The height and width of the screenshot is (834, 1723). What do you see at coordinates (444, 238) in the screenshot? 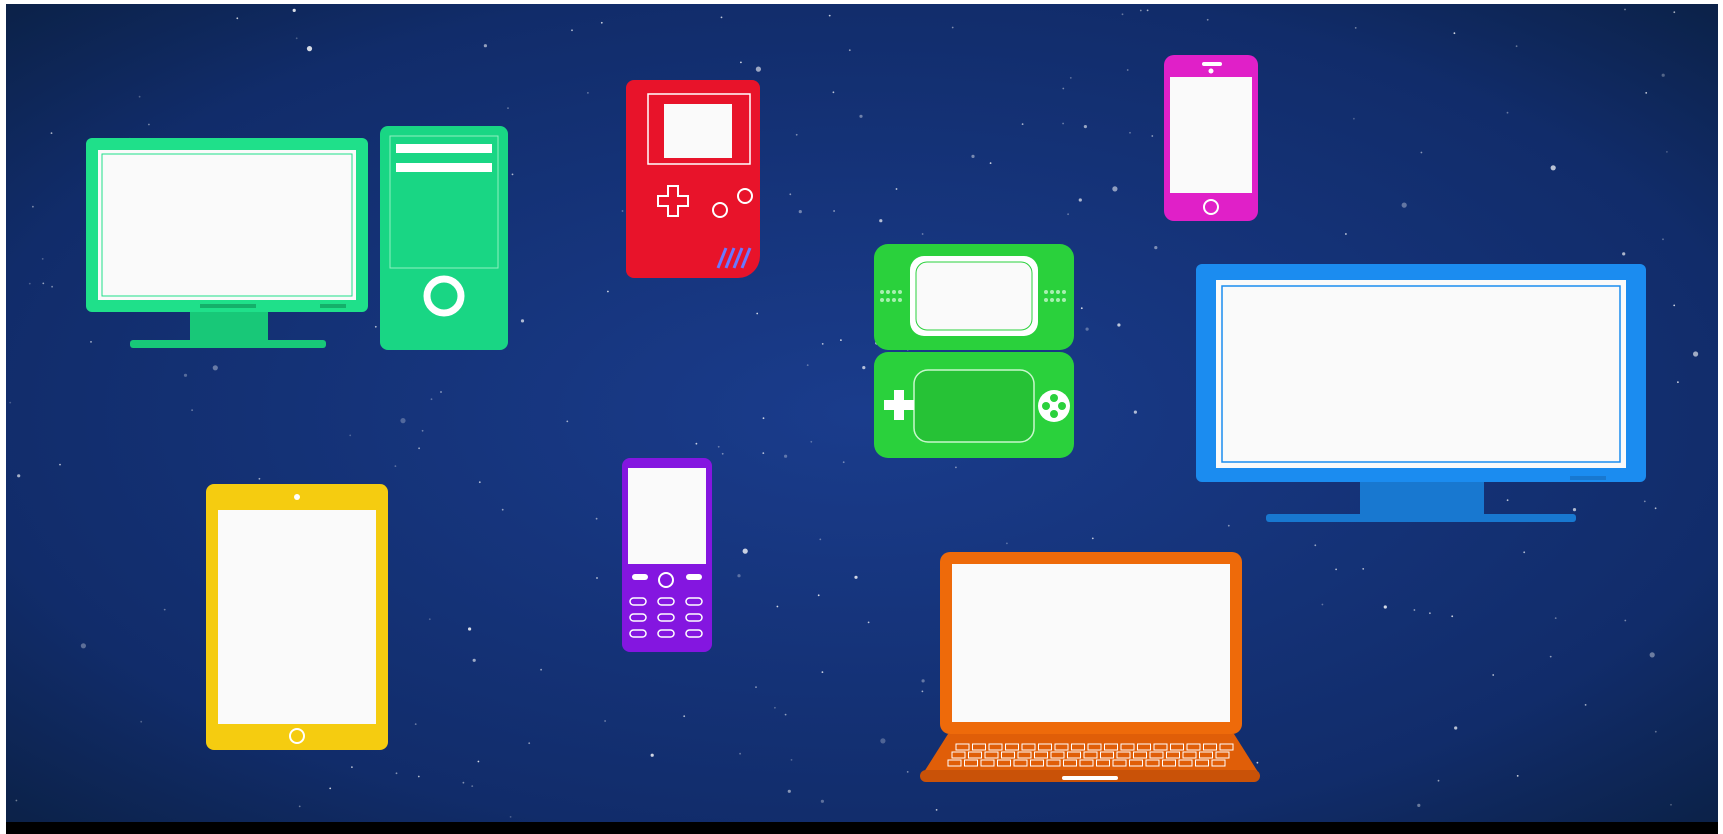
I see `desktop-tower-icon` at bounding box center [444, 238].